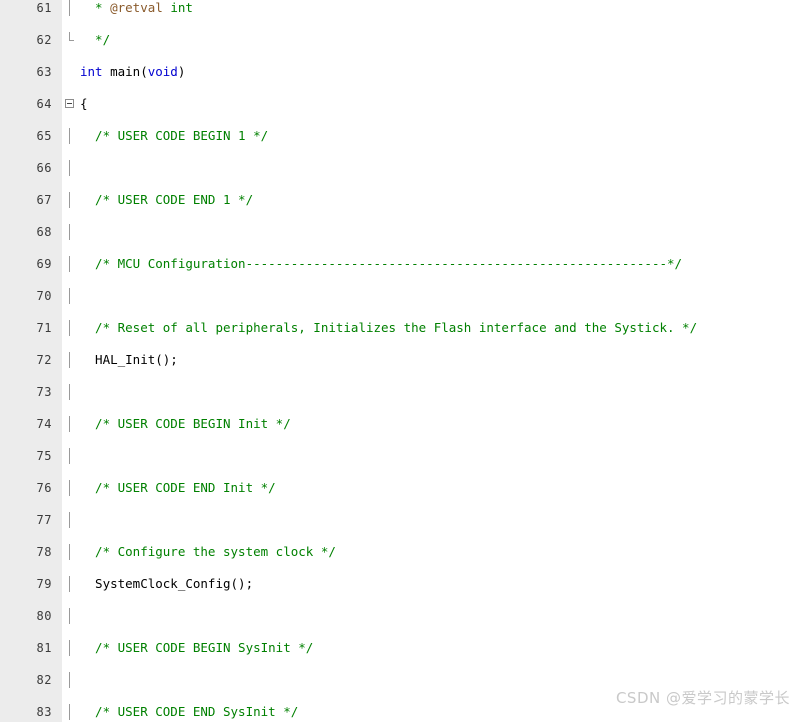 This screenshot has width=800, height=722. I want to click on code-line: 70, so click(400, 296).